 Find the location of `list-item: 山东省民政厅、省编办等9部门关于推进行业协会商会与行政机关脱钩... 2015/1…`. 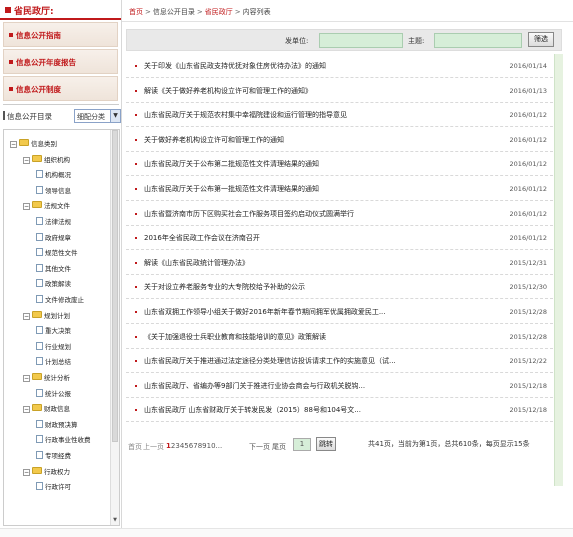

list-item: 山东省民政厅、省编办等9部门关于推进行业协会商会与行政机关脱钩... 2015/1… is located at coordinates (339, 386).